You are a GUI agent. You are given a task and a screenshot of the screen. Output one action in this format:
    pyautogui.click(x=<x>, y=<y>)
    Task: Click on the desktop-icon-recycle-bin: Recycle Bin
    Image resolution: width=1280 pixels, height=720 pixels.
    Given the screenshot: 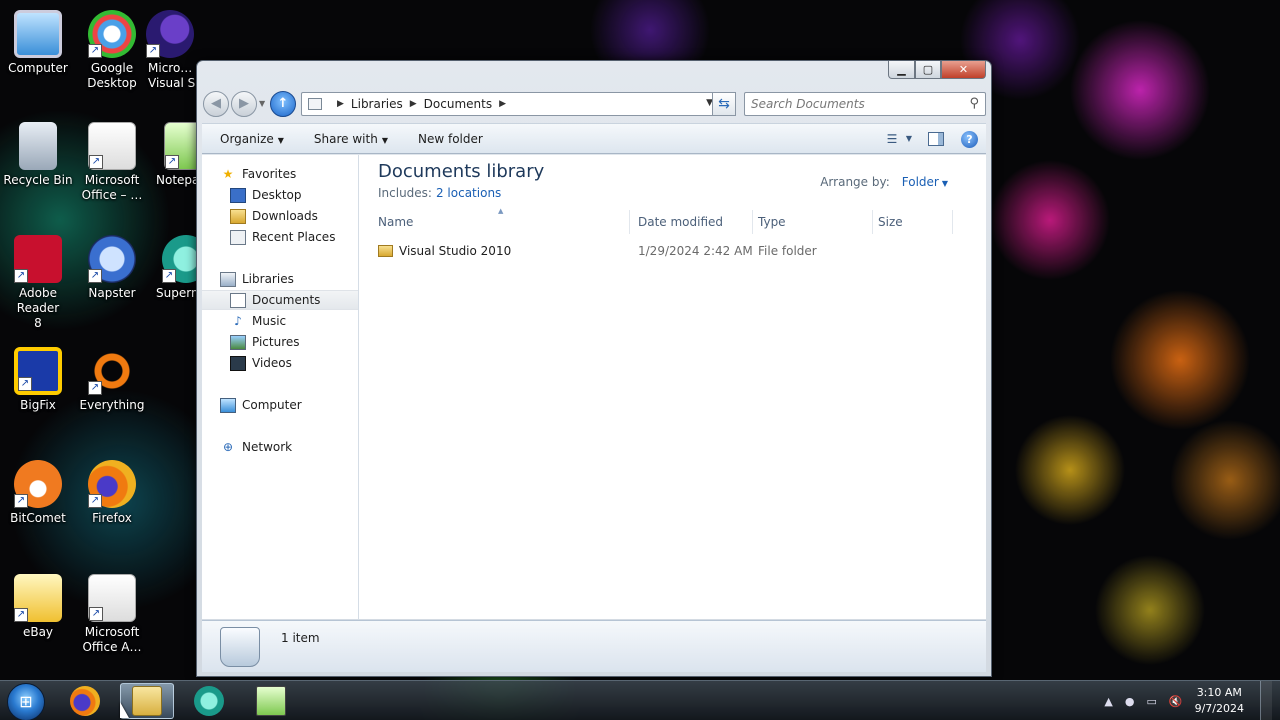 What is the action you would take?
    pyautogui.click(x=38, y=155)
    